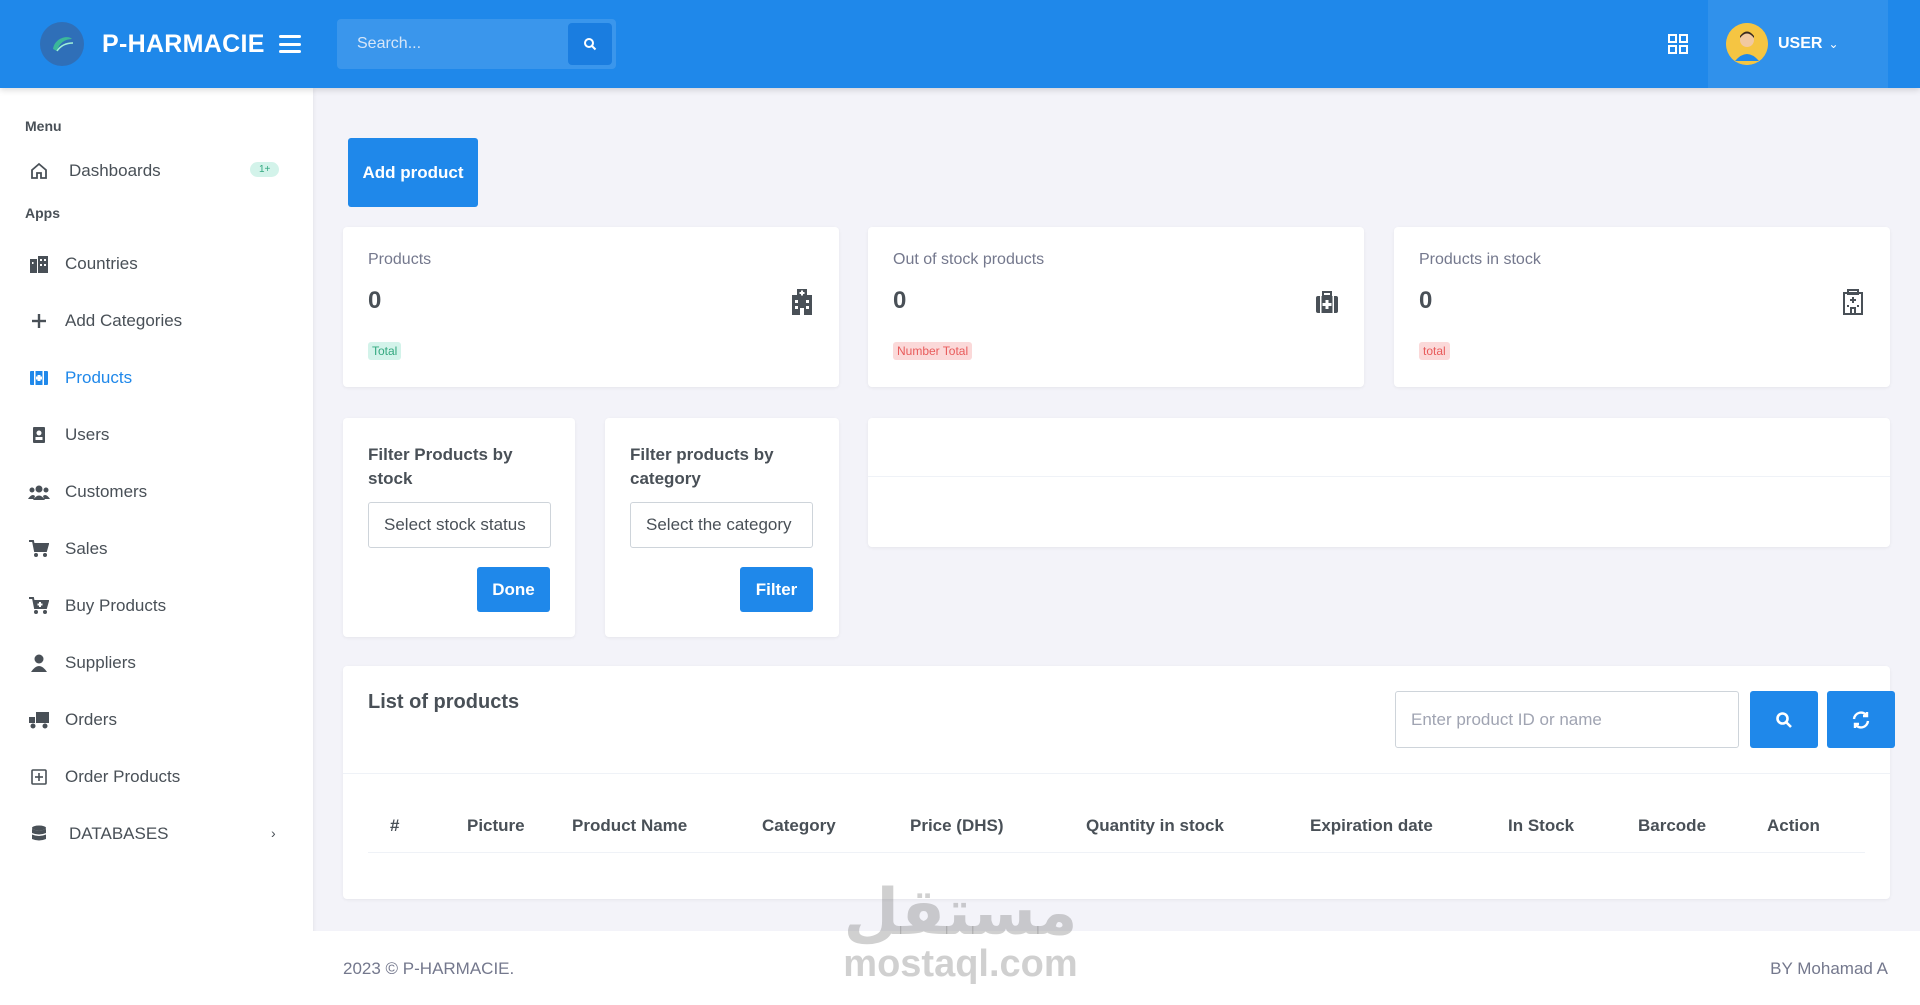 Image resolution: width=1920 pixels, height=1005 pixels. Describe the element at coordinates (86, 548) in the screenshot. I see `sidebar-item-label: Sales` at that location.